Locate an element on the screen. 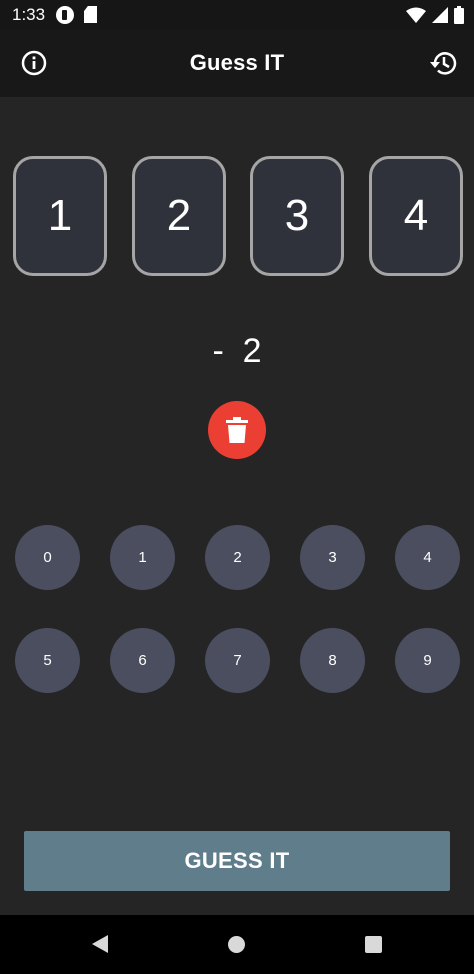 The image size is (474, 974). notification-icon is located at coordinates (65, 15).